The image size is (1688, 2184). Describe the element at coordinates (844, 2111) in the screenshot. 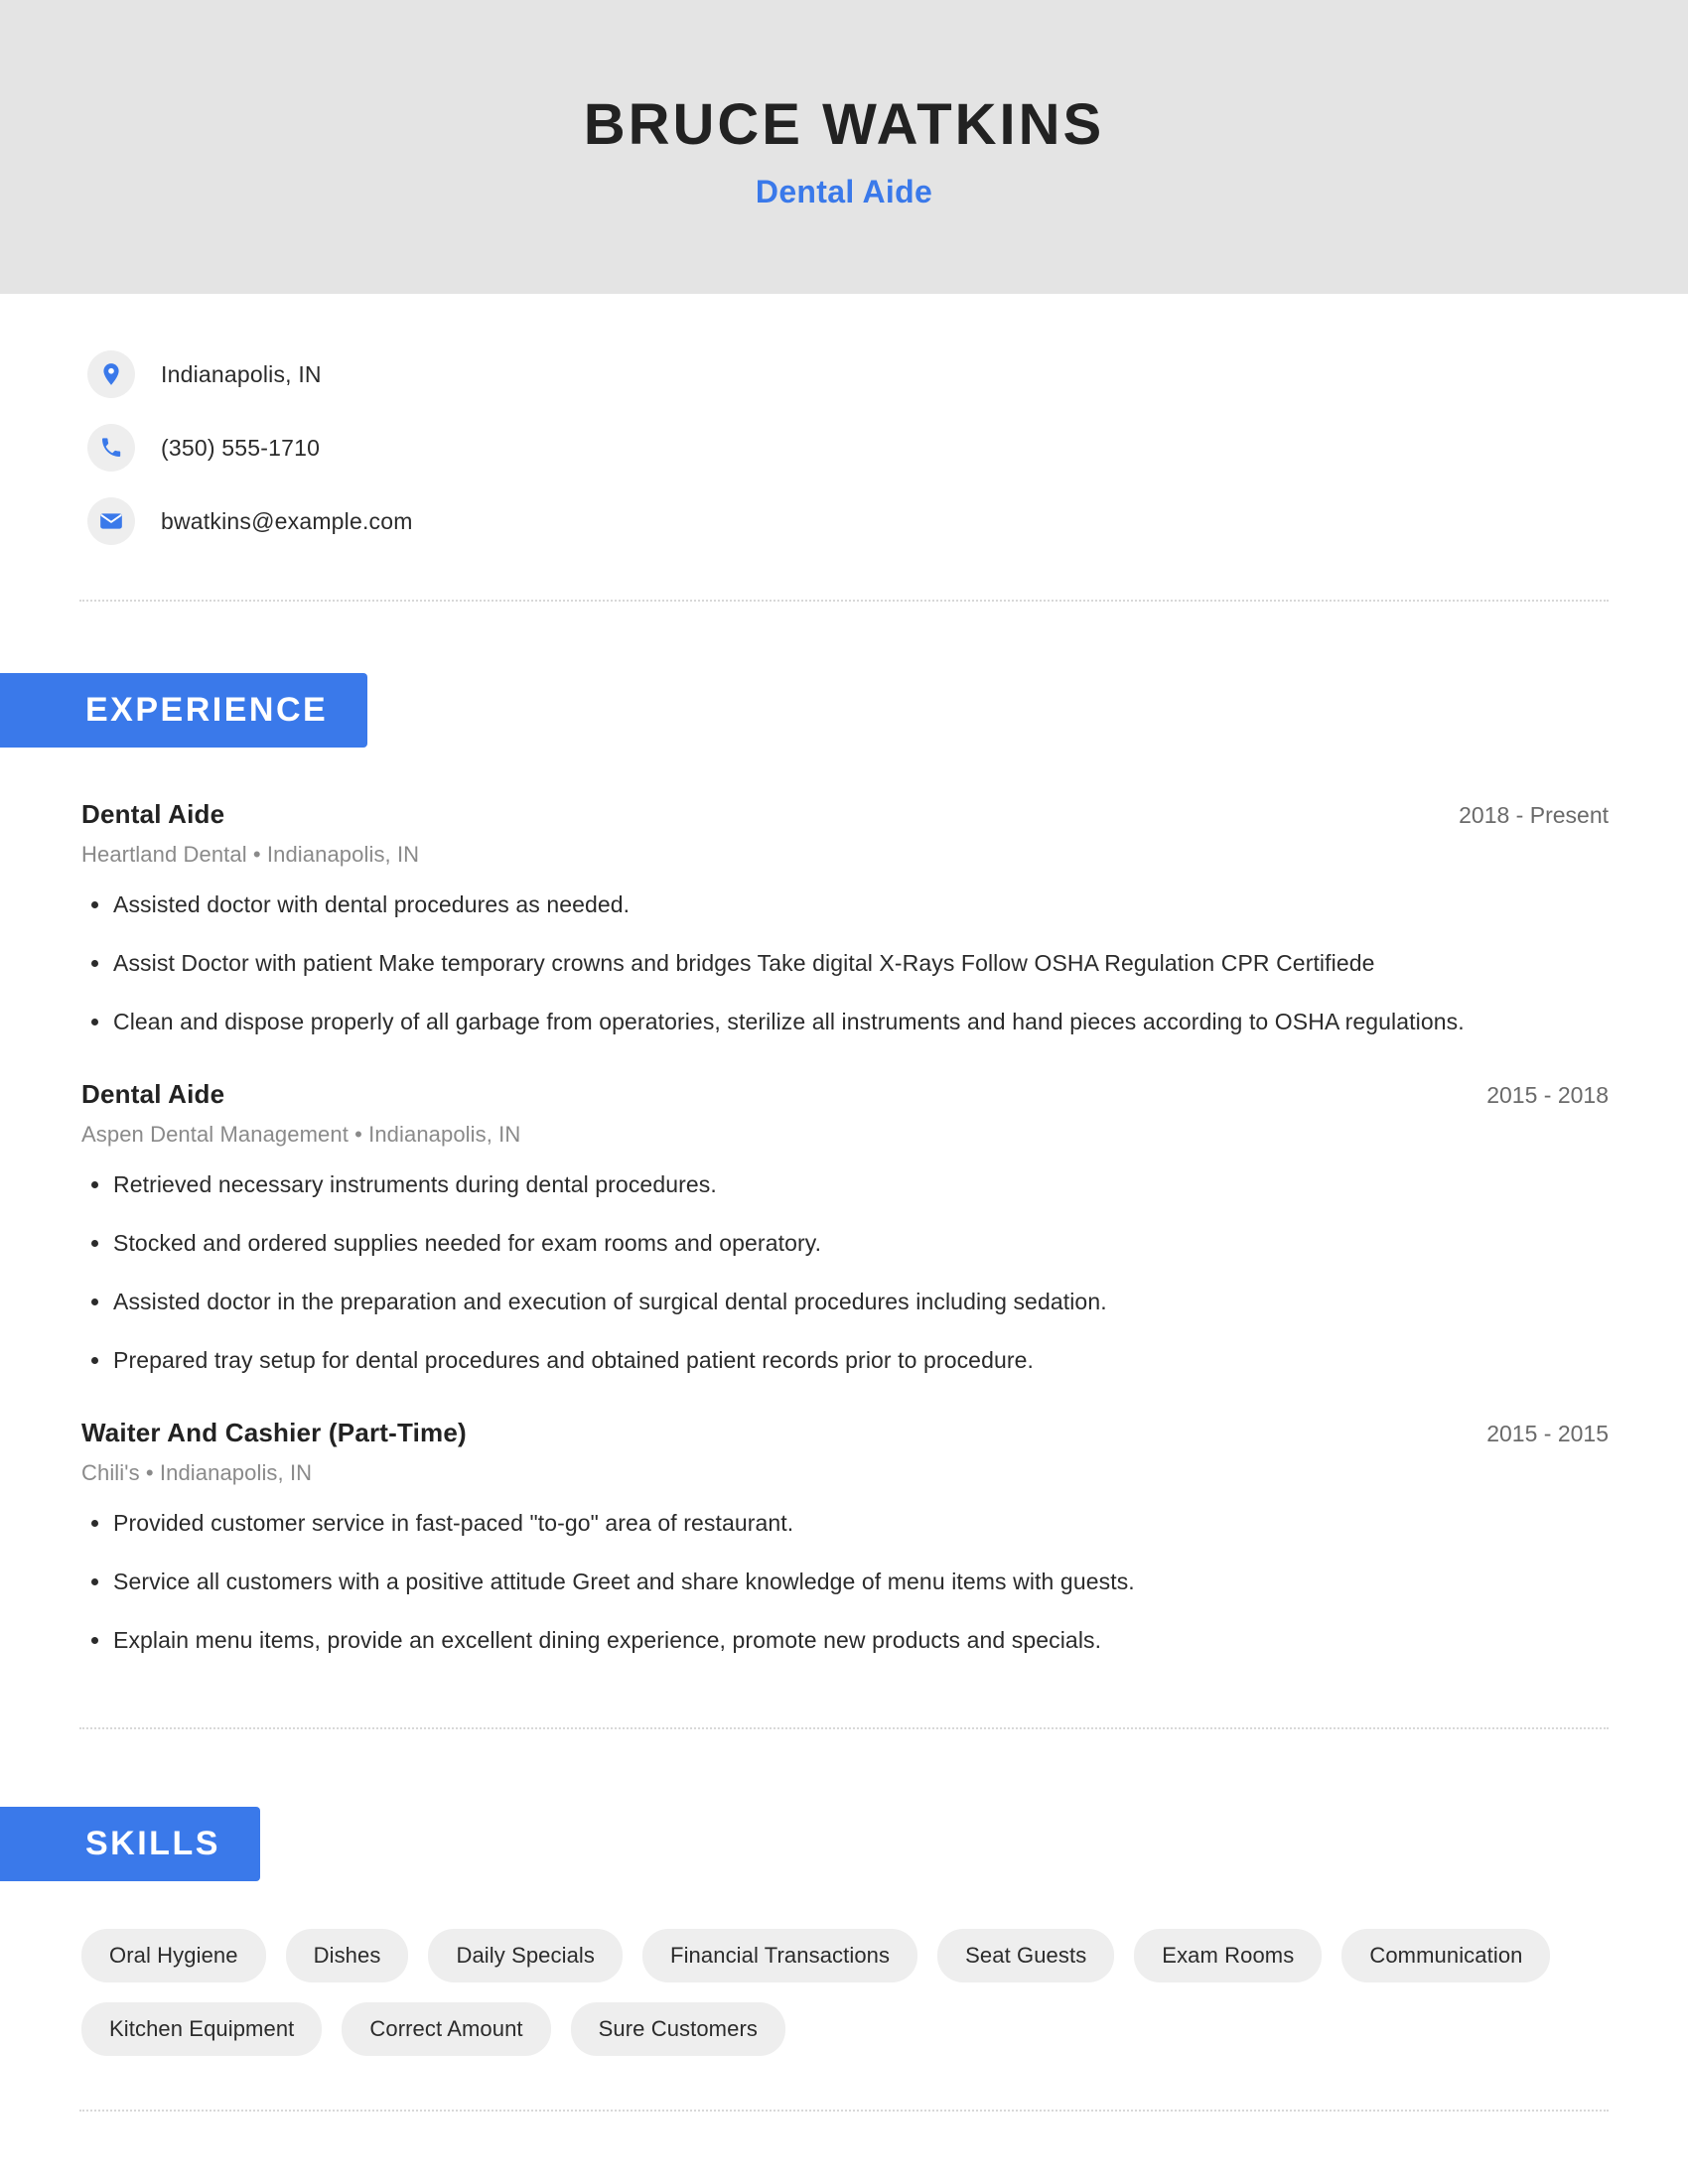

I see `divider-after-skills` at that location.